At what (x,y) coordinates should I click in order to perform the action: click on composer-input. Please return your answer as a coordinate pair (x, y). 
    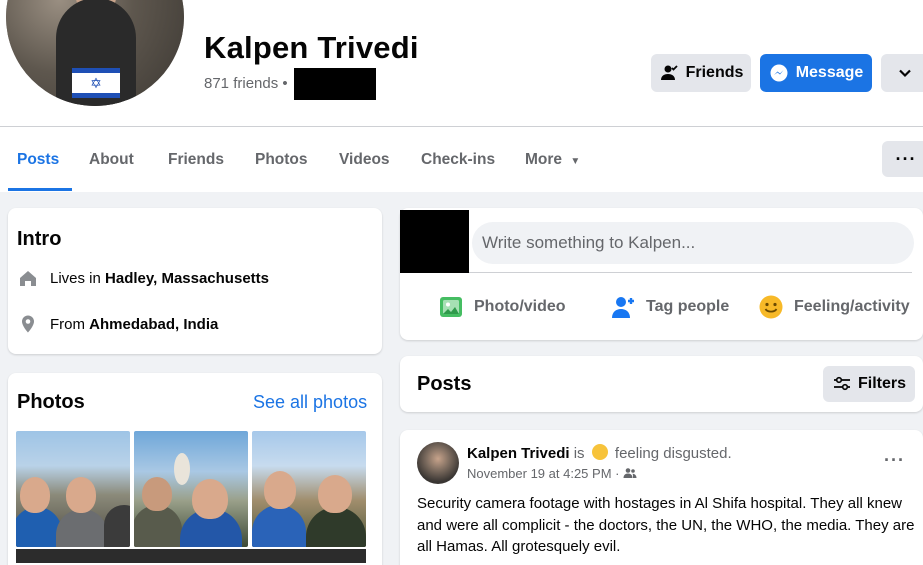
    Looking at the image, I should click on (693, 243).